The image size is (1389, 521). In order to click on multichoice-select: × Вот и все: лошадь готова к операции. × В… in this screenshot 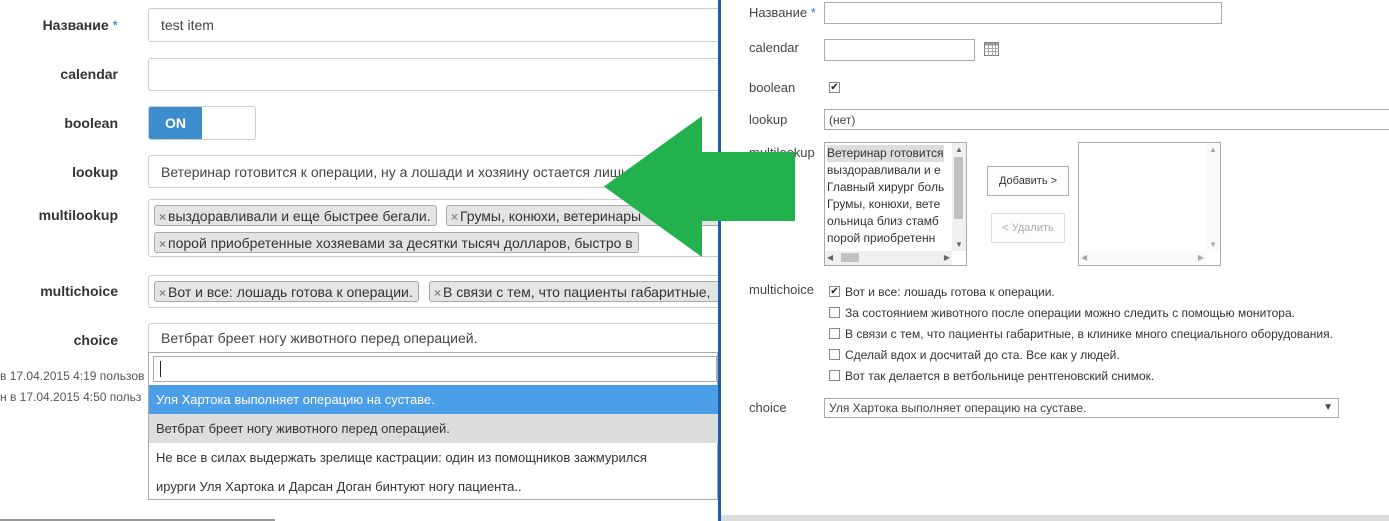, I will do `click(433, 291)`.